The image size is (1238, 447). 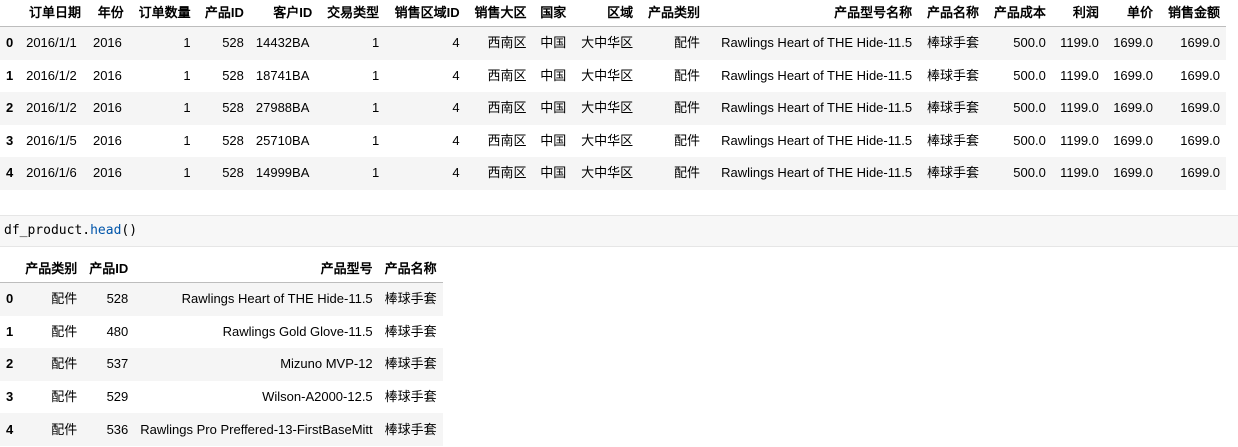 What do you see at coordinates (1193, 12) in the screenshot?
I see `column-header: 销售金额` at bounding box center [1193, 12].